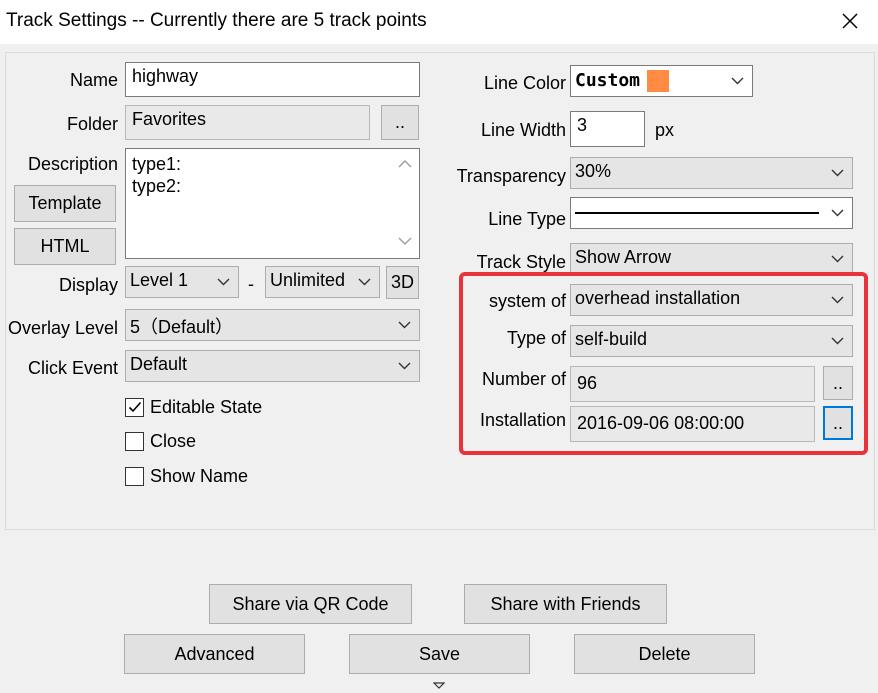 Image resolution: width=878 pixels, height=693 pixels. I want to click on description-scrollbar, so click(405, 203).